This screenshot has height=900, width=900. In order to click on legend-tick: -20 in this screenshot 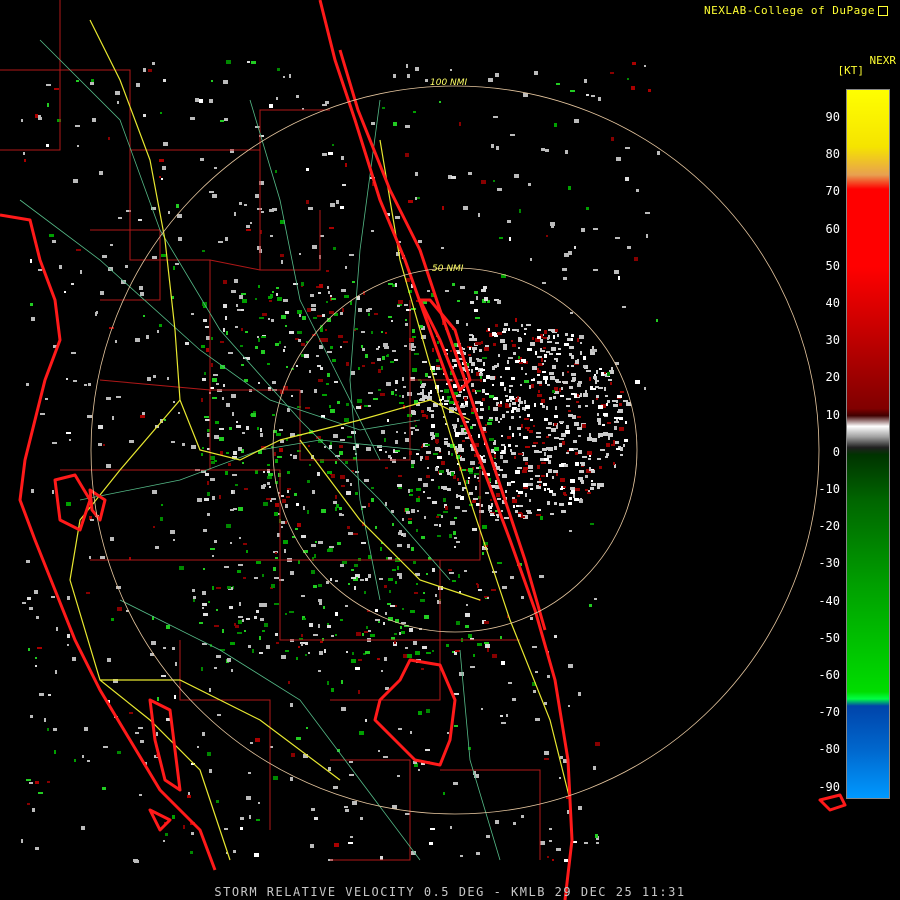, I will do `click(829, 526)`.